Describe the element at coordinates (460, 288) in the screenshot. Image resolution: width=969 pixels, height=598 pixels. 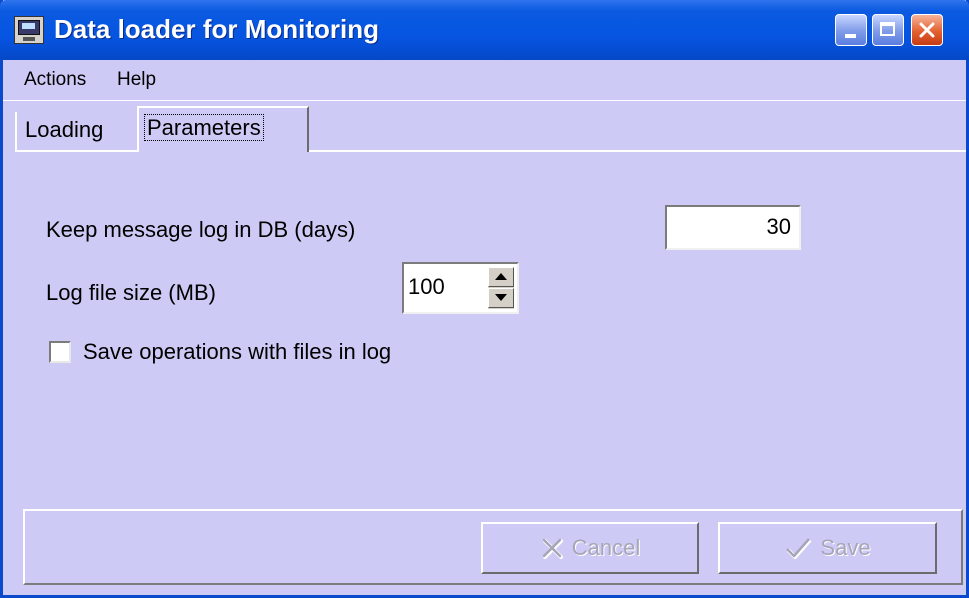
I see `log-size-stepper: 100` at that location.